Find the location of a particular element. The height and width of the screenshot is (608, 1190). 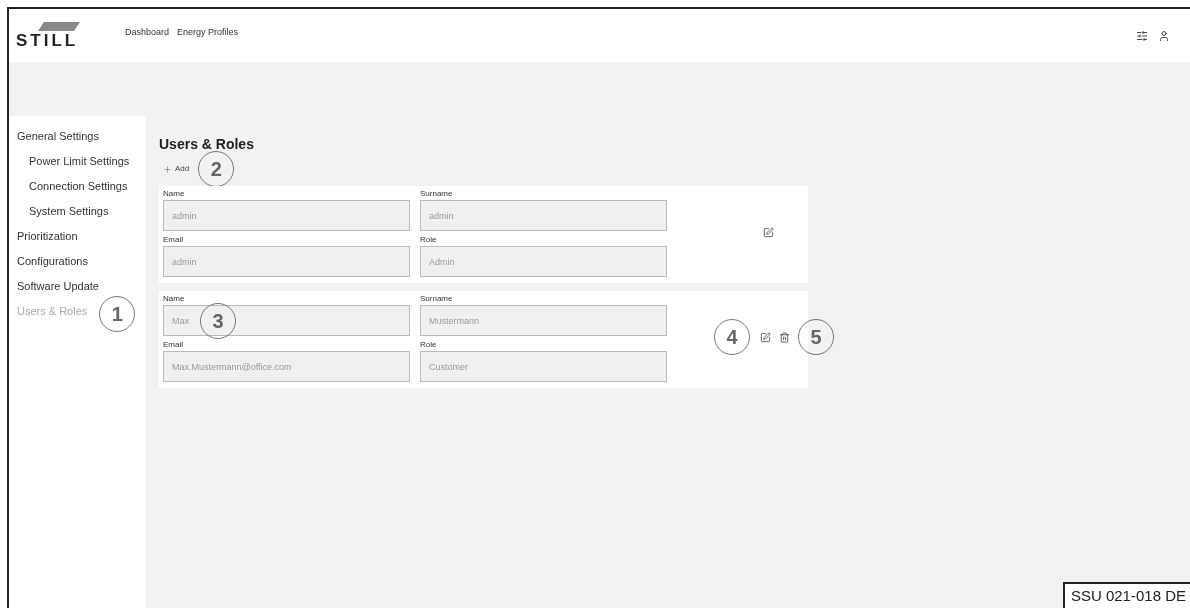

logo: STILL is located at coordinates (63, 35).